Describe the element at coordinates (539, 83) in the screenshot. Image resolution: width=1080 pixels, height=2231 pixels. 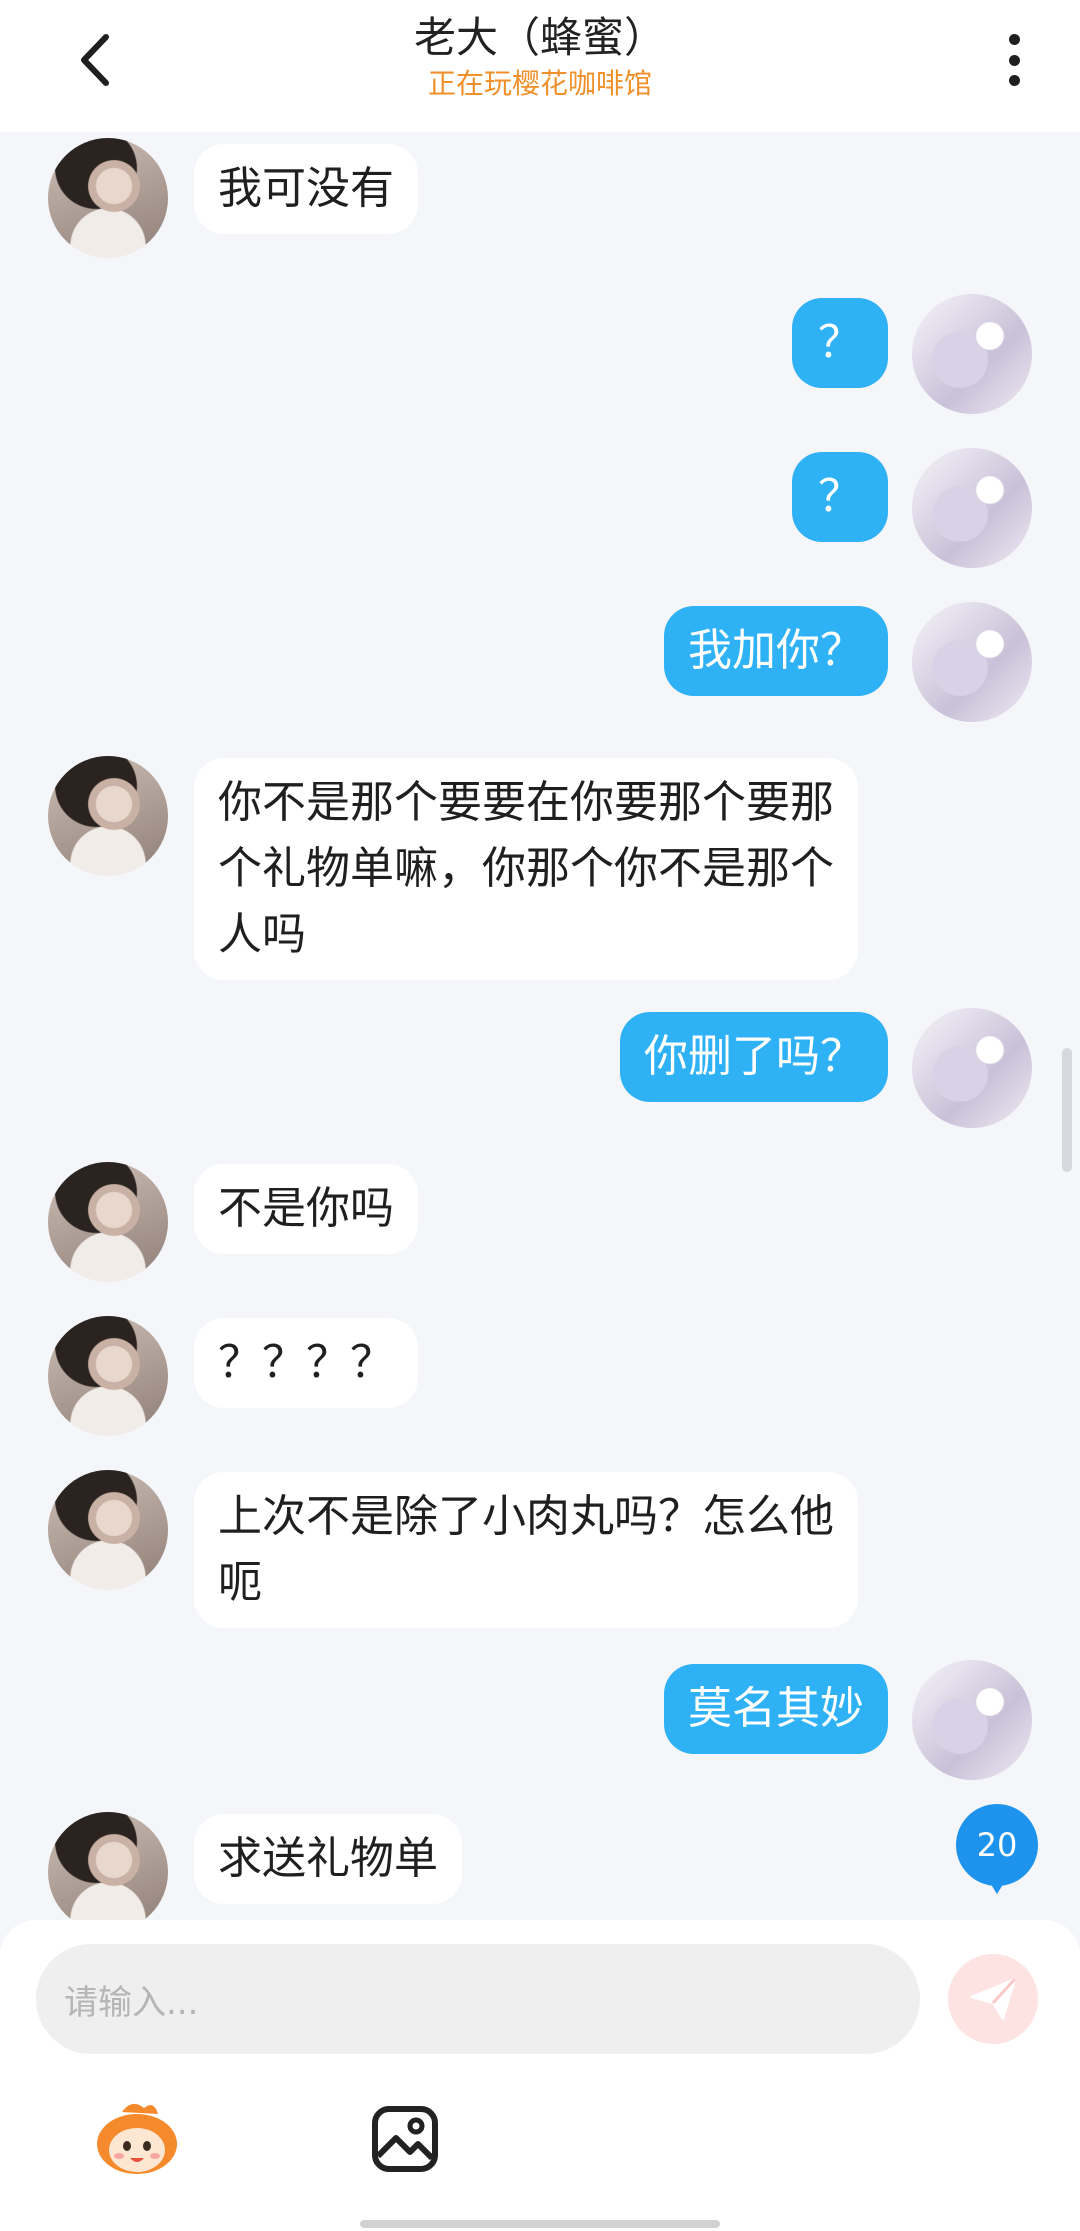
I see `status-subtitle: 正在玩樱花咖啡馆` at that location.